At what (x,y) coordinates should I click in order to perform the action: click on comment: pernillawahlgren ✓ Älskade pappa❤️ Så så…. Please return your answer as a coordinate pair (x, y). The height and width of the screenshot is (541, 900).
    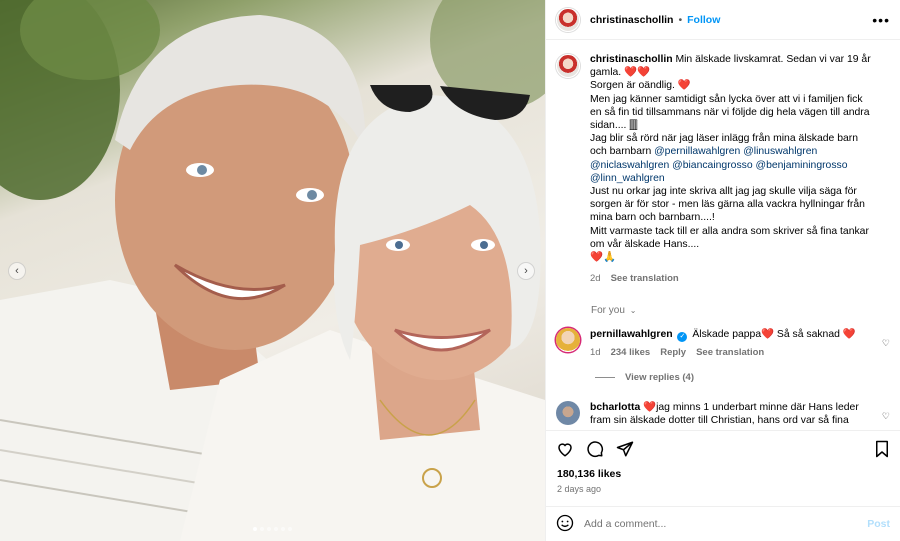
    Looking at the image, I should click on (723, 344).